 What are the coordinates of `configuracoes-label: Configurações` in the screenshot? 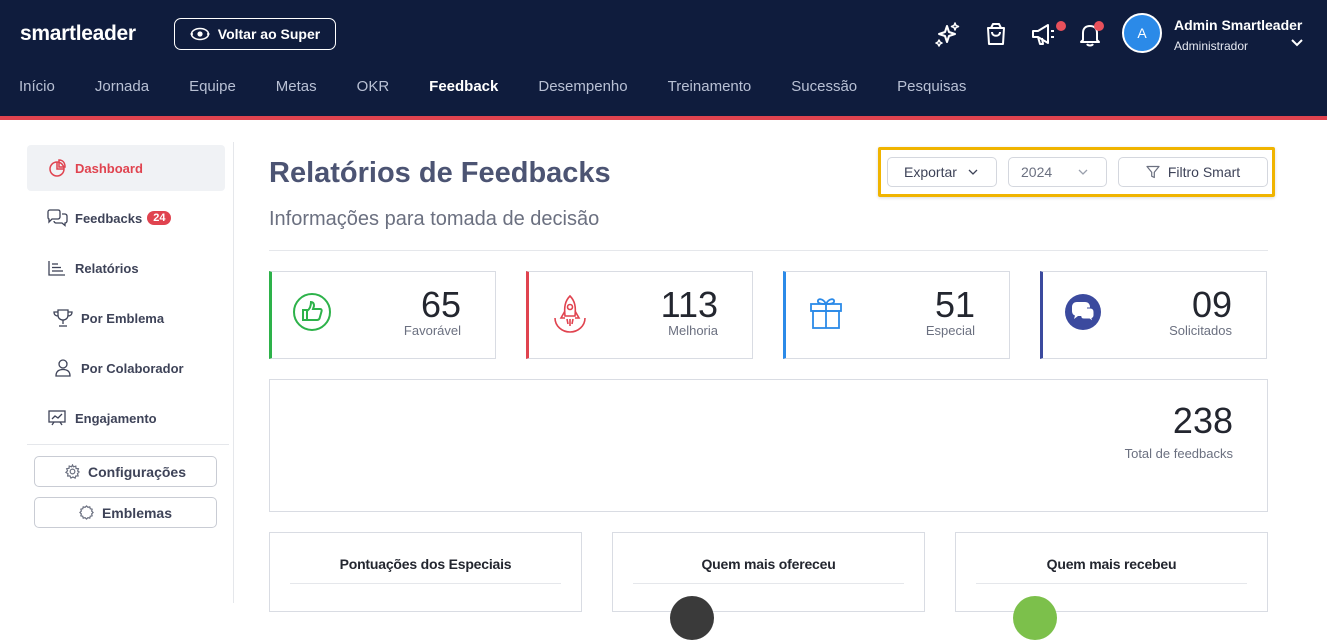 It's located at (136, 471).